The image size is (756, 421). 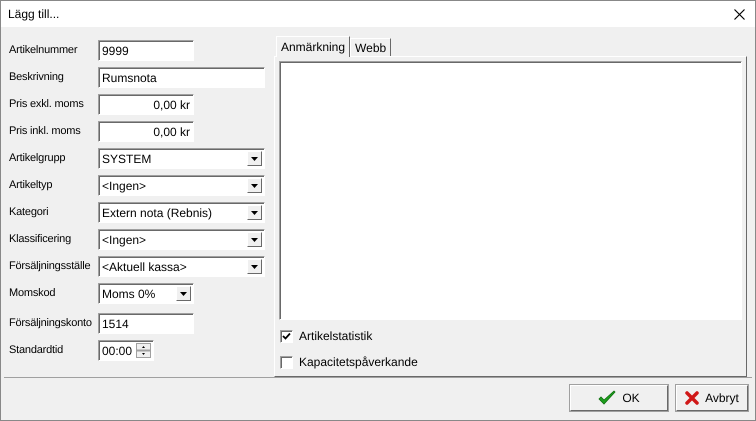 What do you see at coordinates (712, 397) in the screenshot?
I see `cancel-button: Avbryt` at bounding box center [712, 397].